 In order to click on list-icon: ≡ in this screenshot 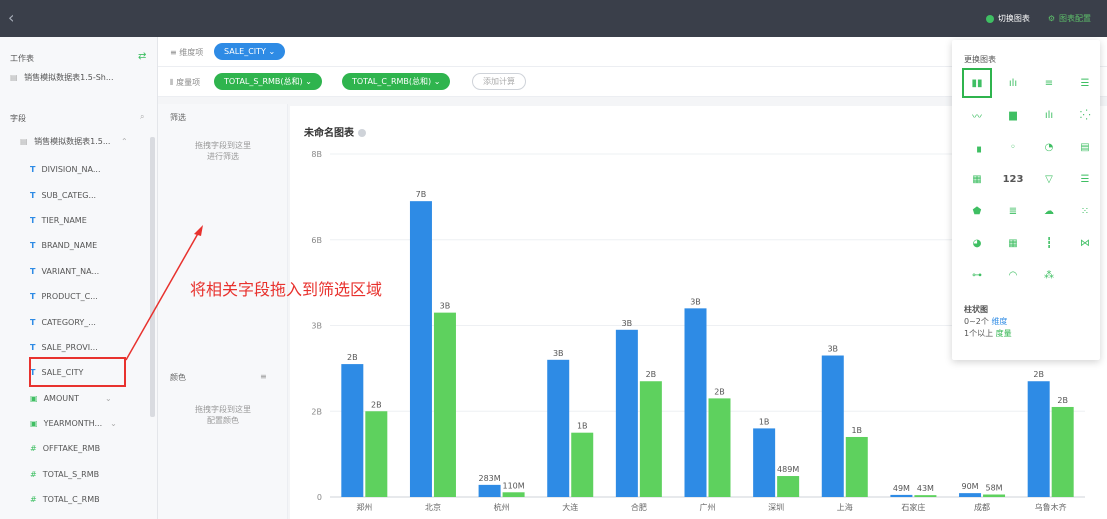, I will do `click(263, 376)`.